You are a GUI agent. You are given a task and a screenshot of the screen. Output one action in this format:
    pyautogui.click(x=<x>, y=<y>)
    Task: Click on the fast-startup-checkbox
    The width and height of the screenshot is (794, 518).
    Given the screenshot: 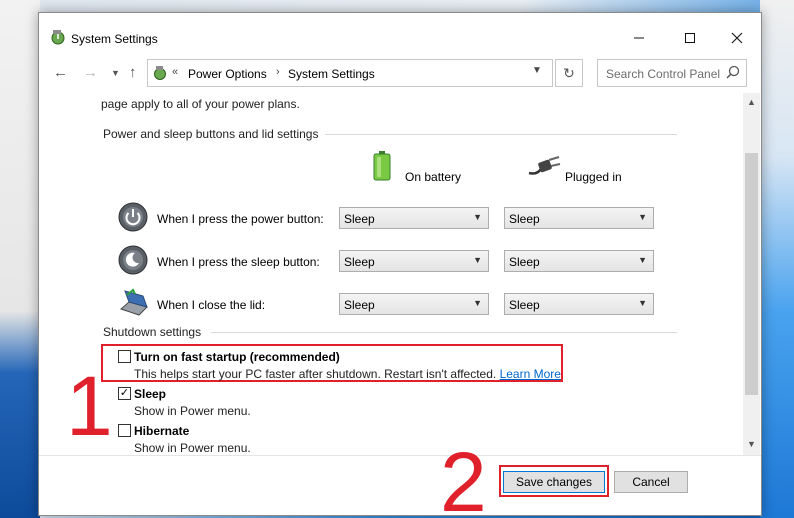 What is the action you would take?
    pyautogui.click(x=124, y=356)
    